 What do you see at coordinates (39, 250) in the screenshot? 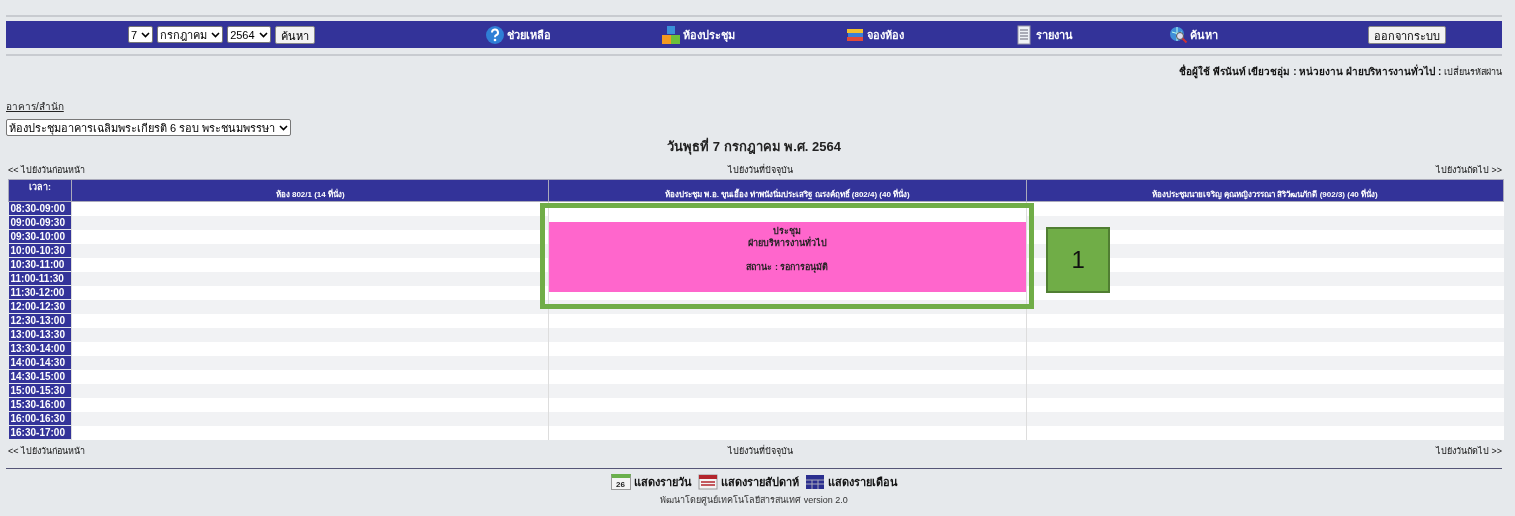
I see `time-slot: 10:00-10:30` at bounding box center [39, 250].